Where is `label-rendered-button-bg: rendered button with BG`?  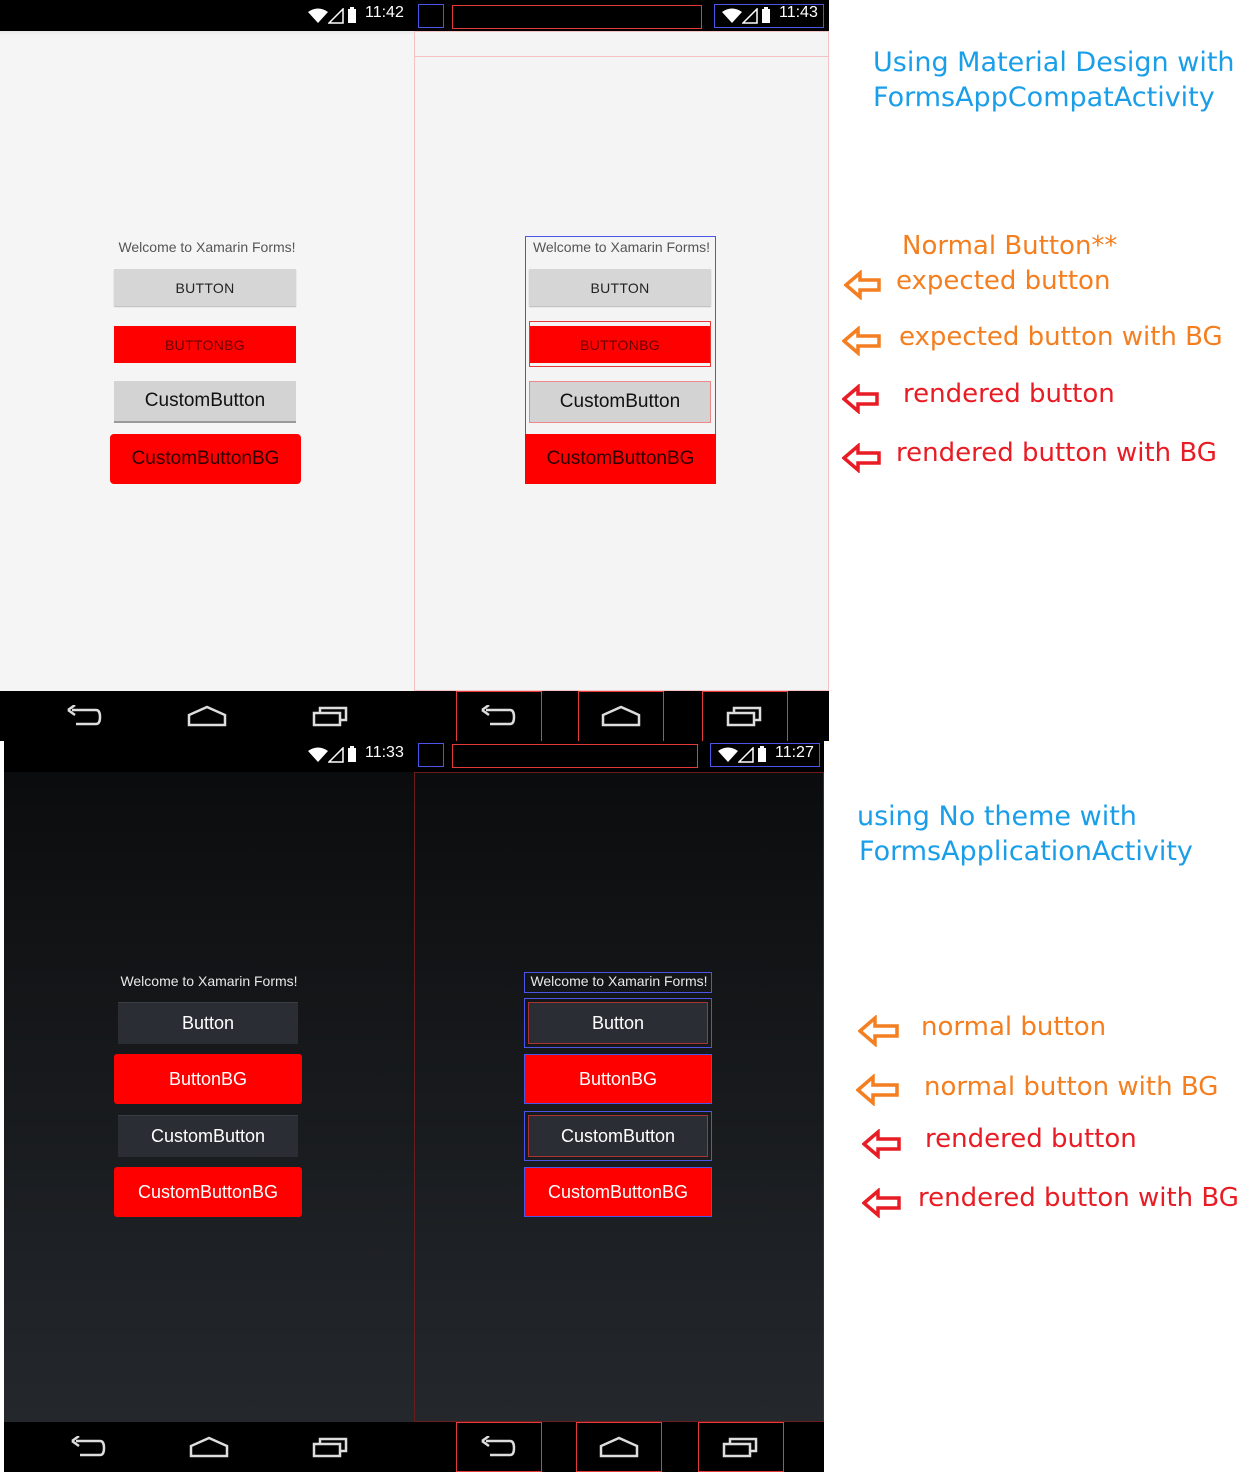 label-rendered-button-bg: rendered button with BG is located at coordinates (1056, 453).